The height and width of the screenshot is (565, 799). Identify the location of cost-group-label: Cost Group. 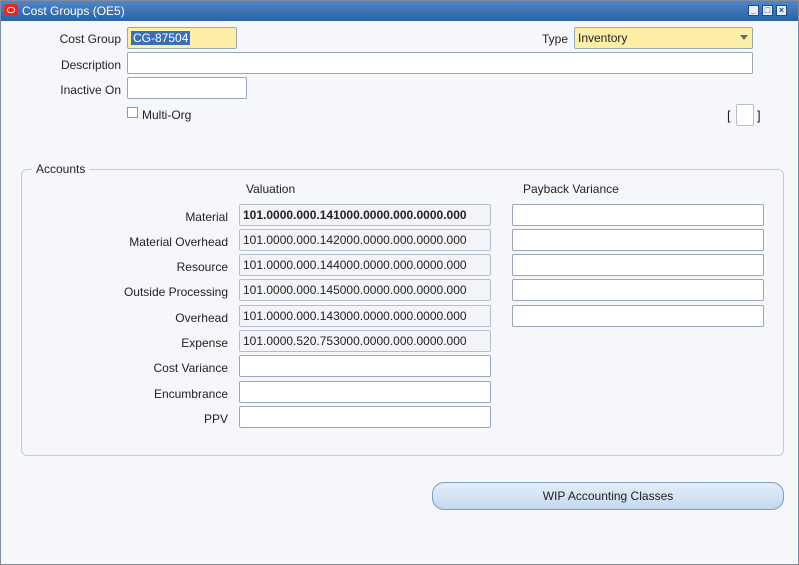
(90, 39).